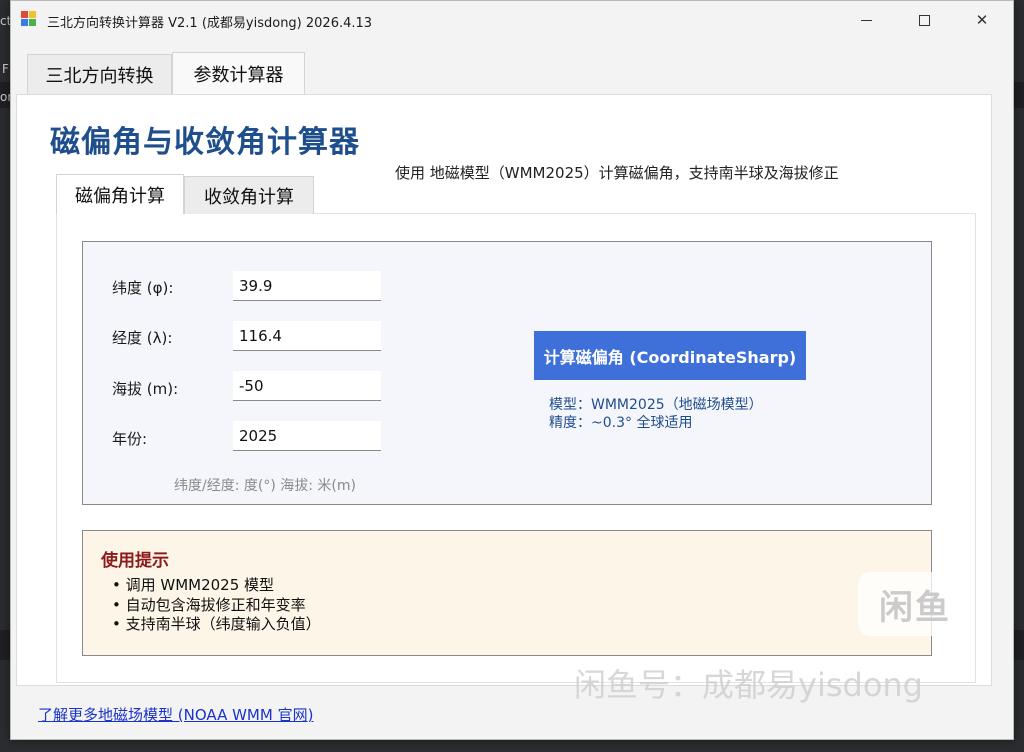 Image resolution: width=1024 pixels, height=752 pixels. What do you see at coordinates (210, 23) in the screenshot?
I see `window-title: 三北方向转换计算器 V2.1 (成都易yisdong) 2026.4.13` at bounding box center [210, 23].